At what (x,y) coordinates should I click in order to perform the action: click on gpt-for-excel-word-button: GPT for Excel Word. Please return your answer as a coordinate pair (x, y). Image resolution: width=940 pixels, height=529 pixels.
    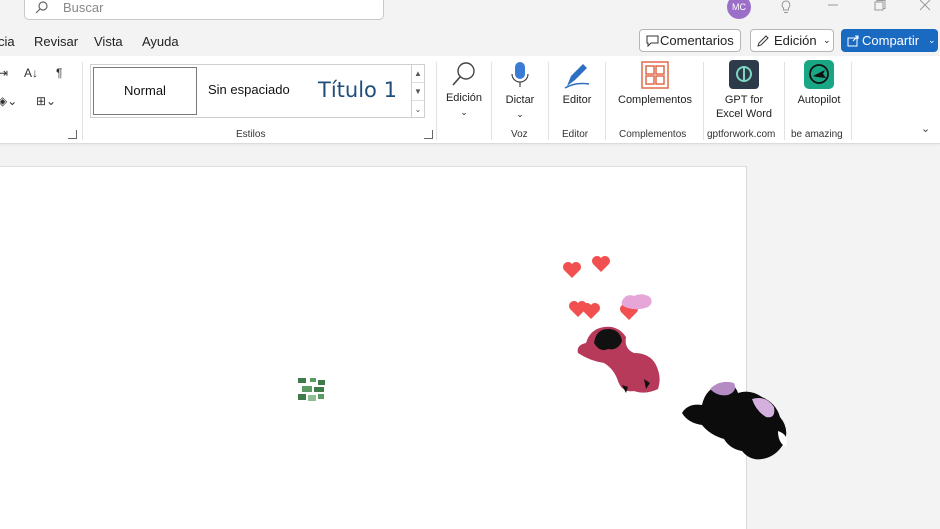
    Looking at the image, I should click on (744, 90).